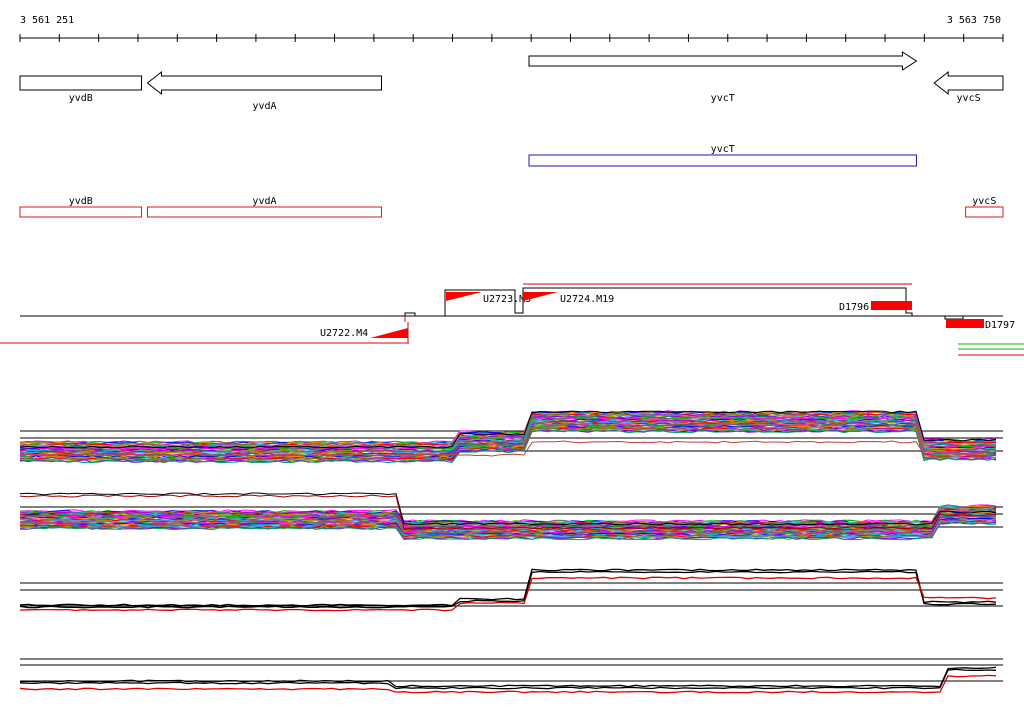 The image size is (1024, 714). I want to click on gene-yvdA: yvdA, so click(264, 91).